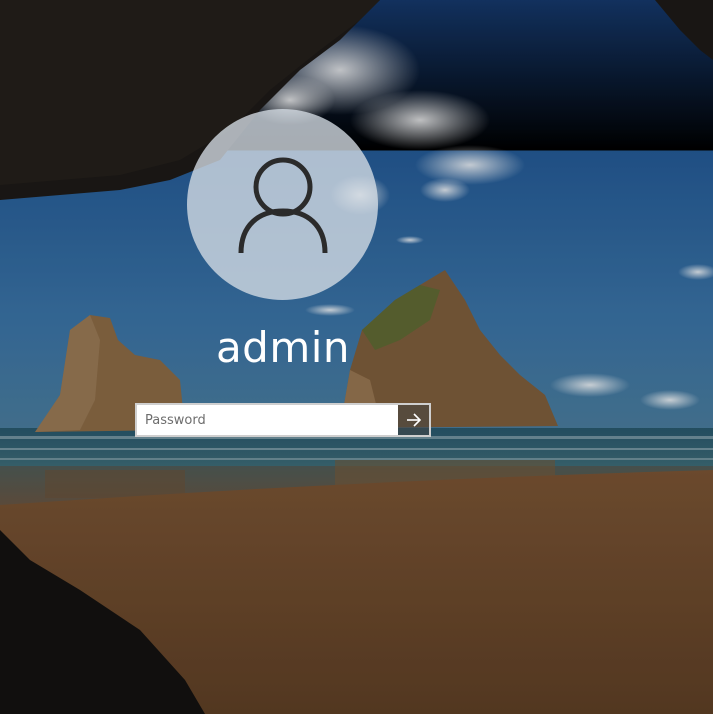  I want to click on user-name-label: admin, so click(283, 347).